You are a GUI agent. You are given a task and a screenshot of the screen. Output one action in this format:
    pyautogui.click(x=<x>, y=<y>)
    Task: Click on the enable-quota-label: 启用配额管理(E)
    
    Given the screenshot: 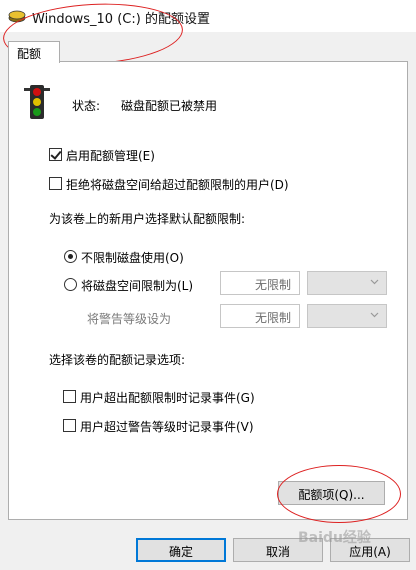 What is the action you would take?
    pyautogui.click(x=110, y=155)
    